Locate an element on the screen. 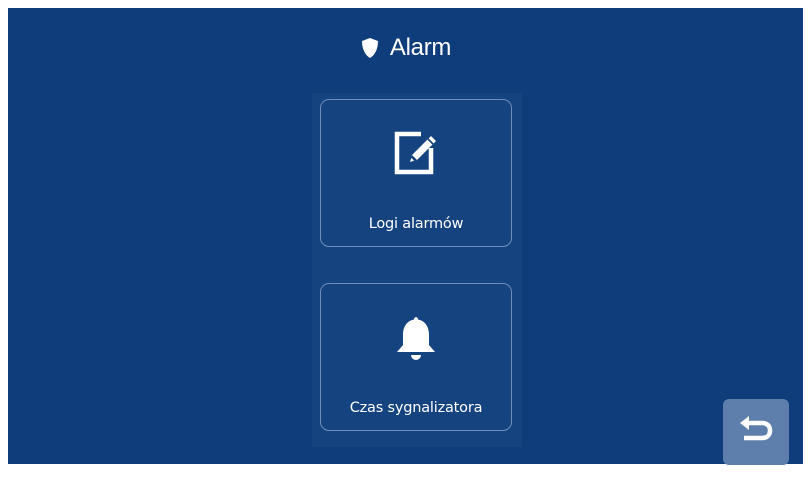 The height and width of the screenshot is (490, 808). siren-time-button: Czas sygnalizatora is located at coordinates (416, 357).